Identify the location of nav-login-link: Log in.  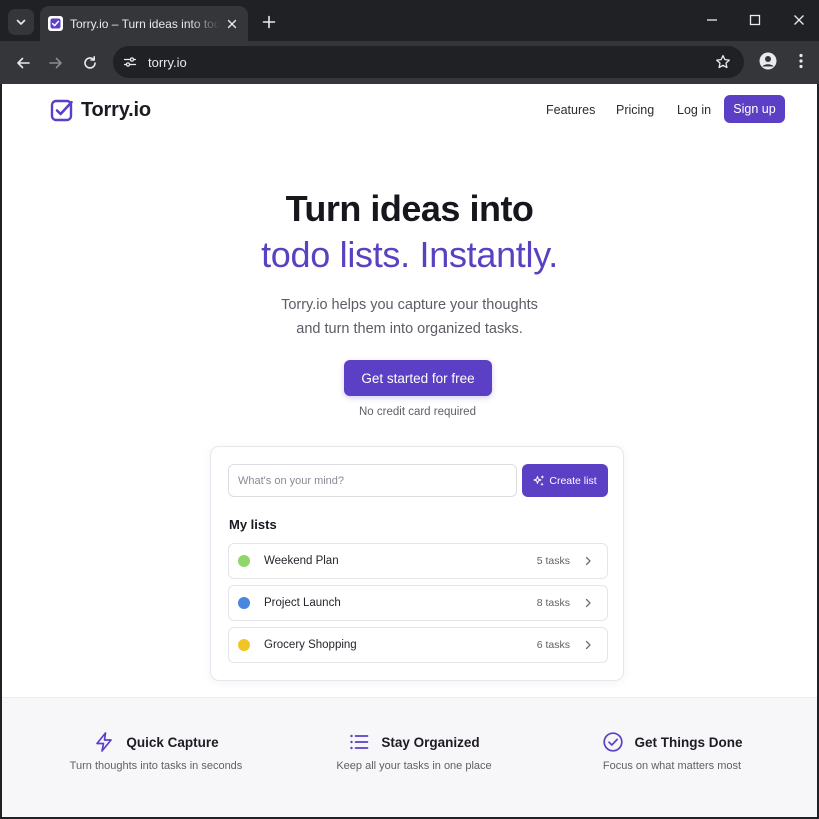
(694, 110).